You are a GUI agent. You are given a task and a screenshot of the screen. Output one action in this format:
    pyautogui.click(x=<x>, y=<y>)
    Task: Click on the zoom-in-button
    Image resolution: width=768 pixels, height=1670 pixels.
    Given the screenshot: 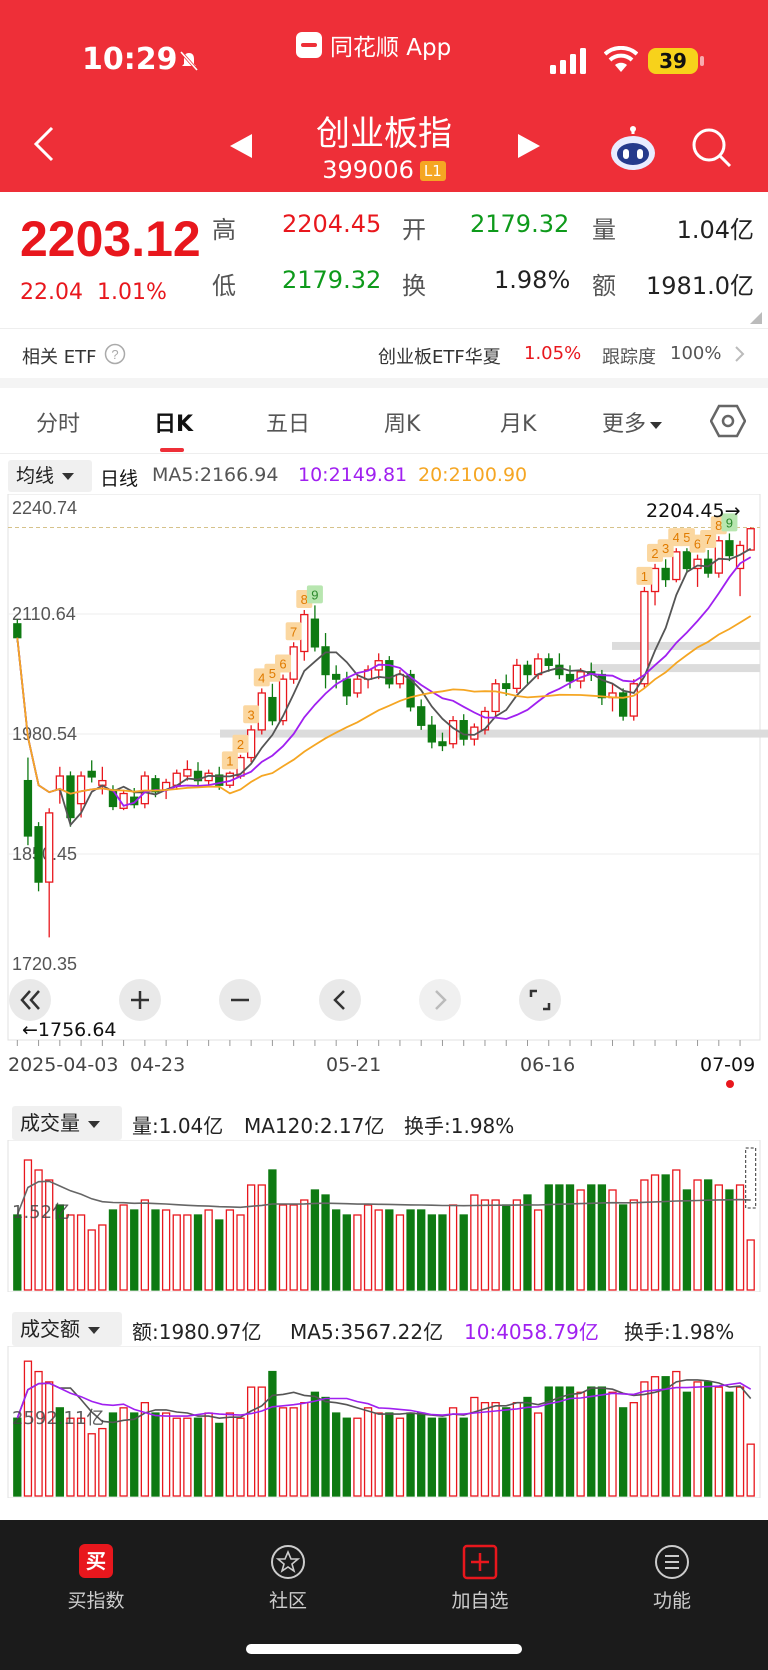 What is the action you would take?
    pyautogui.click(x=140, y=1000)
    